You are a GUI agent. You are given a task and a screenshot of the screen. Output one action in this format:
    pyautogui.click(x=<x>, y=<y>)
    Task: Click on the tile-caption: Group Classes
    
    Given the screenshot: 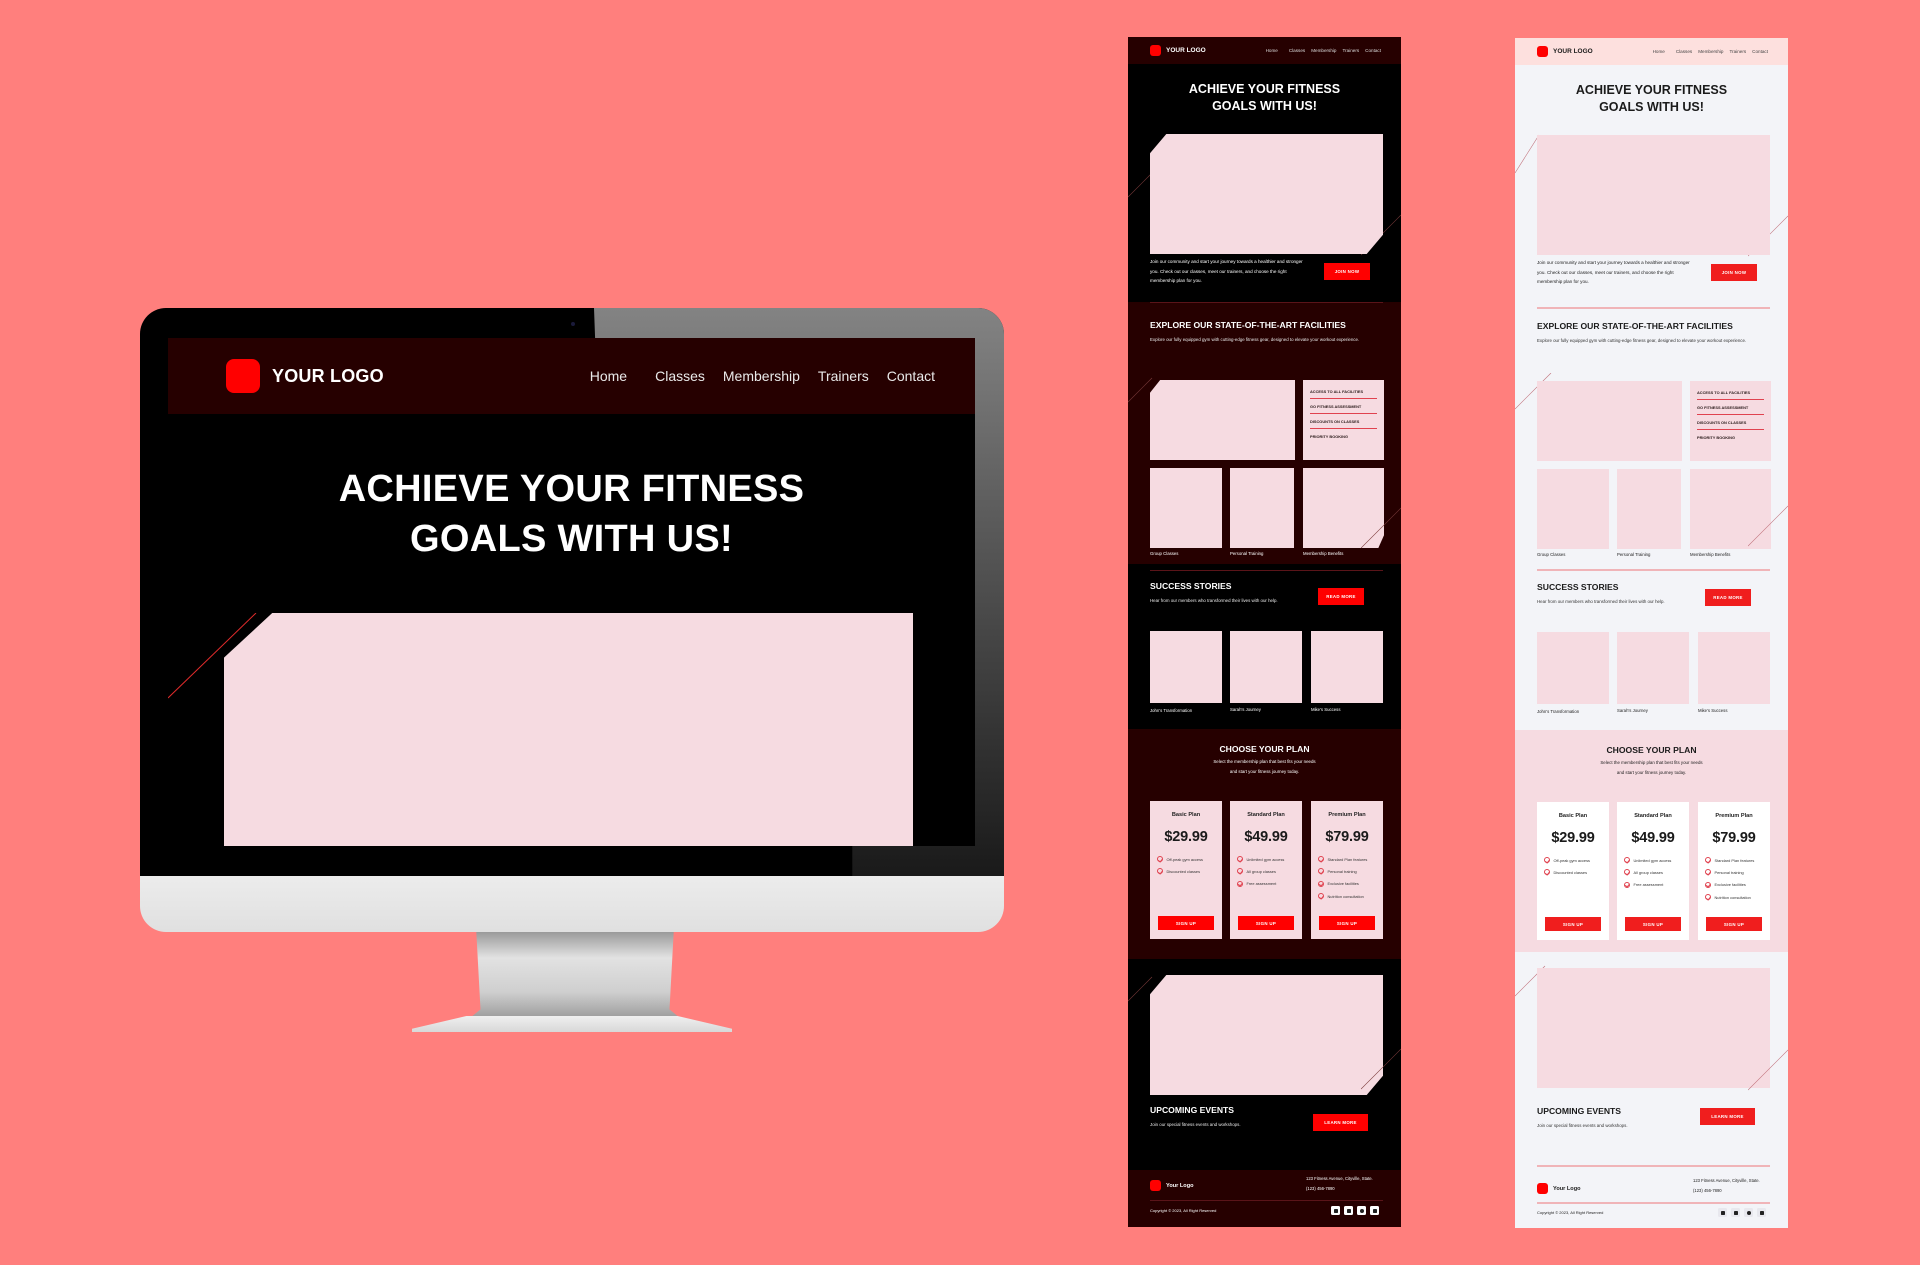 What is the action you would take?
    pyautogui.click(x=1164, y=553)
    